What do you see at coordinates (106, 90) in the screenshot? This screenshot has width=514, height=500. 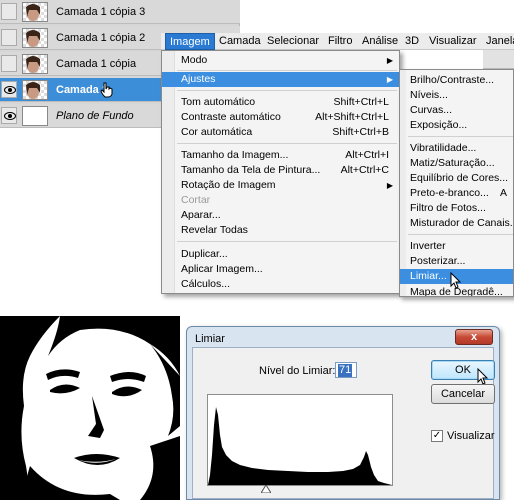 I see `hand-cursor-icon` at bounding box center [106, 90].